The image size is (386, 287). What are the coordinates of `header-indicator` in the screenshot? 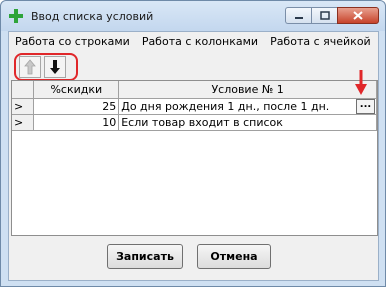 It's located at (23, 90).